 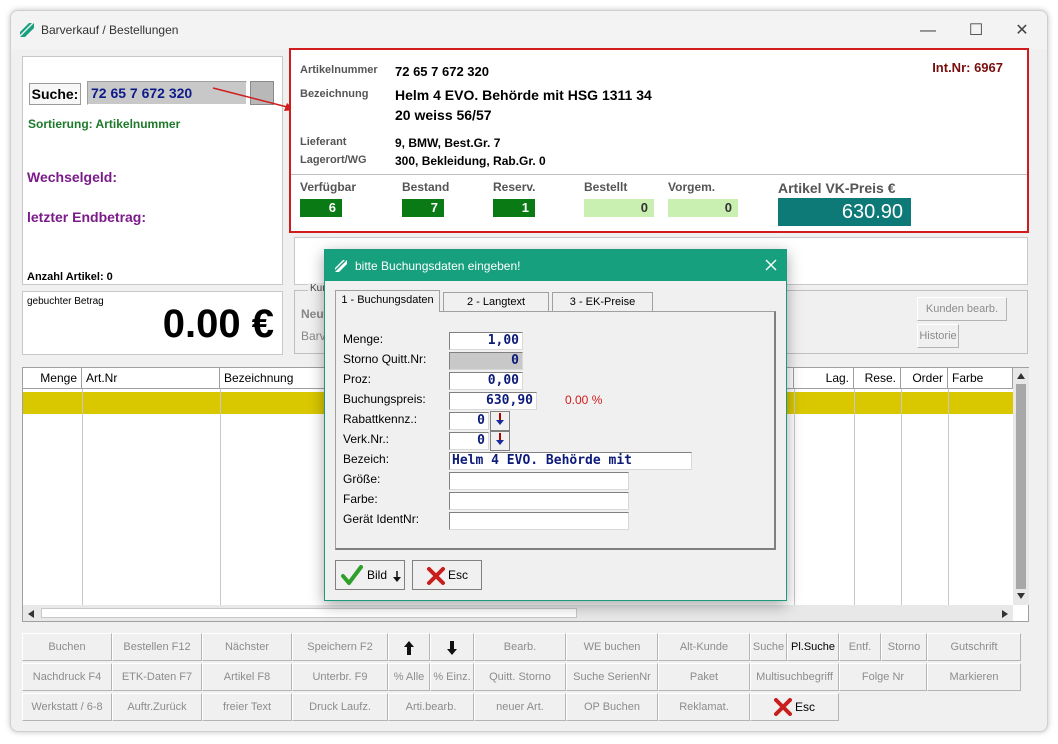 What do you see at coordinates (520, 647) in the screenshot?
I see `bearb-button: Bearb.` at bounding box center [520, 647].